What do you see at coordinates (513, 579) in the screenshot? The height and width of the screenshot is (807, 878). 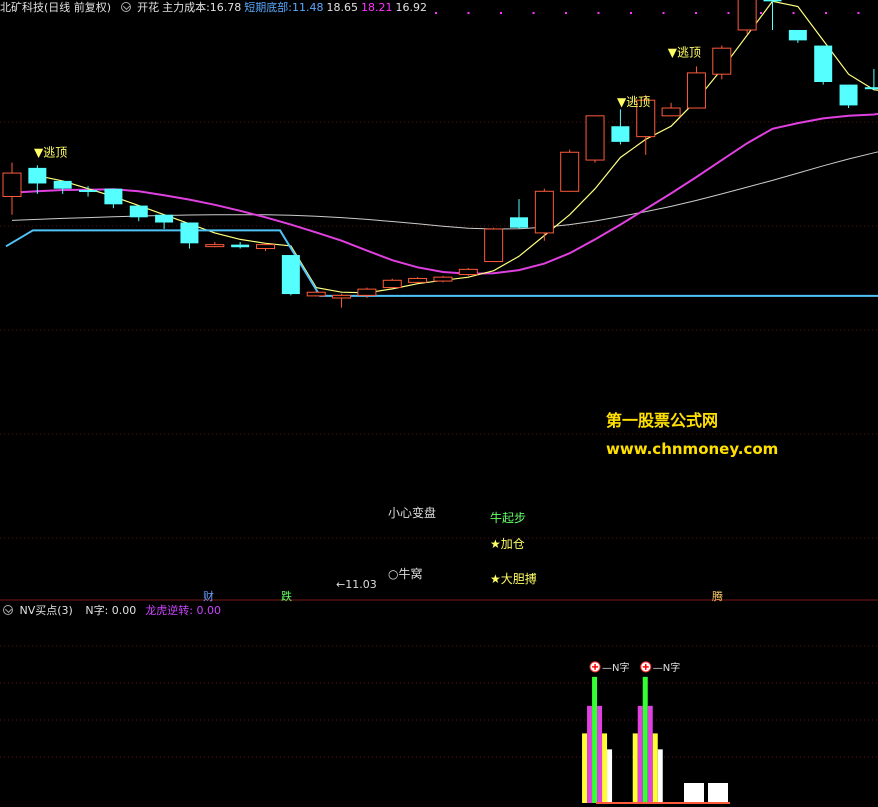 I see `bold-bet-label: ★大胆搏` at bounding box center [513, 579].